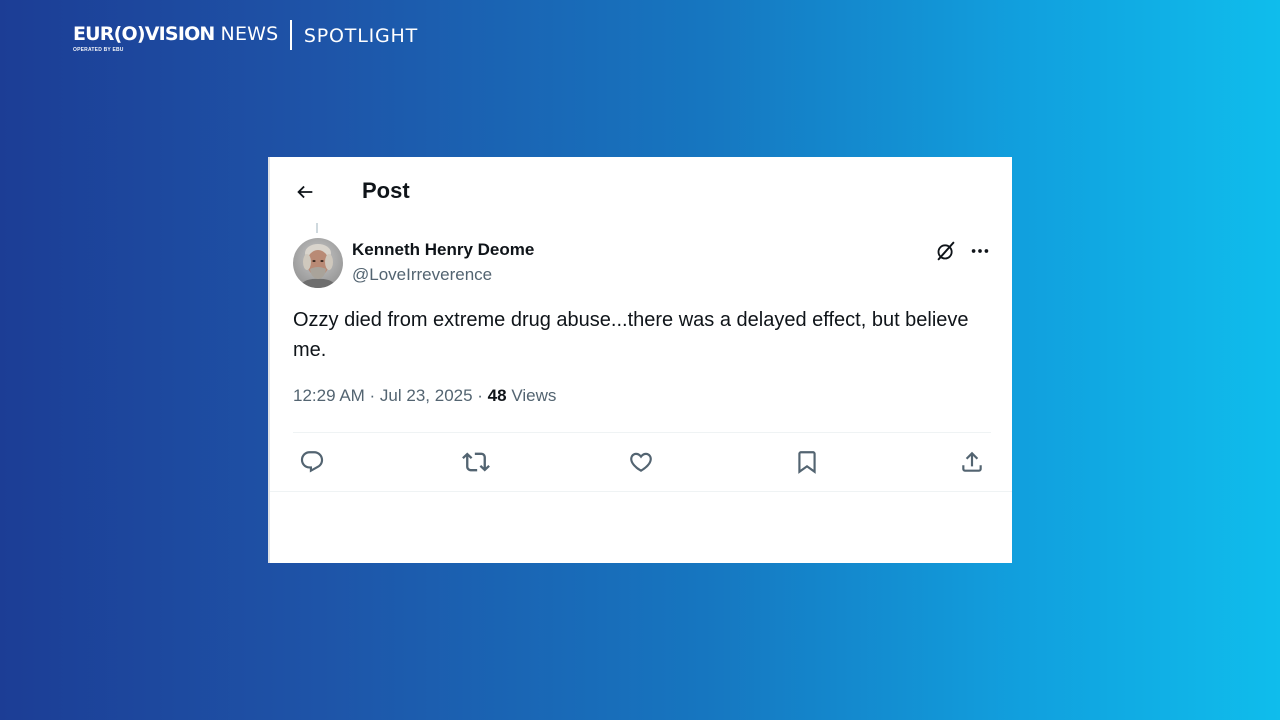 This screenshot has height=720, width=1280. I want to click on views-count: 48, so click(497, 395).